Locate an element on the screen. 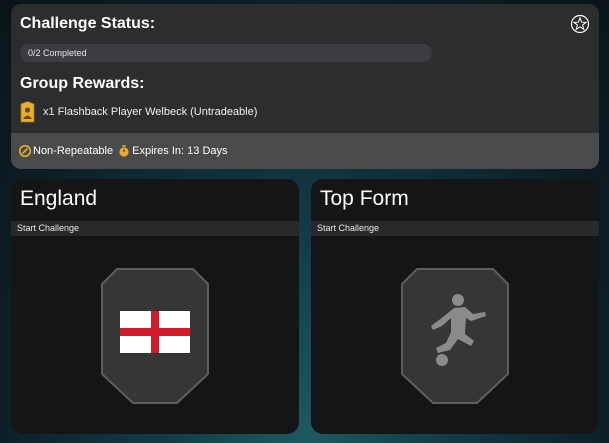 This screenshot has height=443, width=609. stopwatch-icon is located at coordinates (124, 151).